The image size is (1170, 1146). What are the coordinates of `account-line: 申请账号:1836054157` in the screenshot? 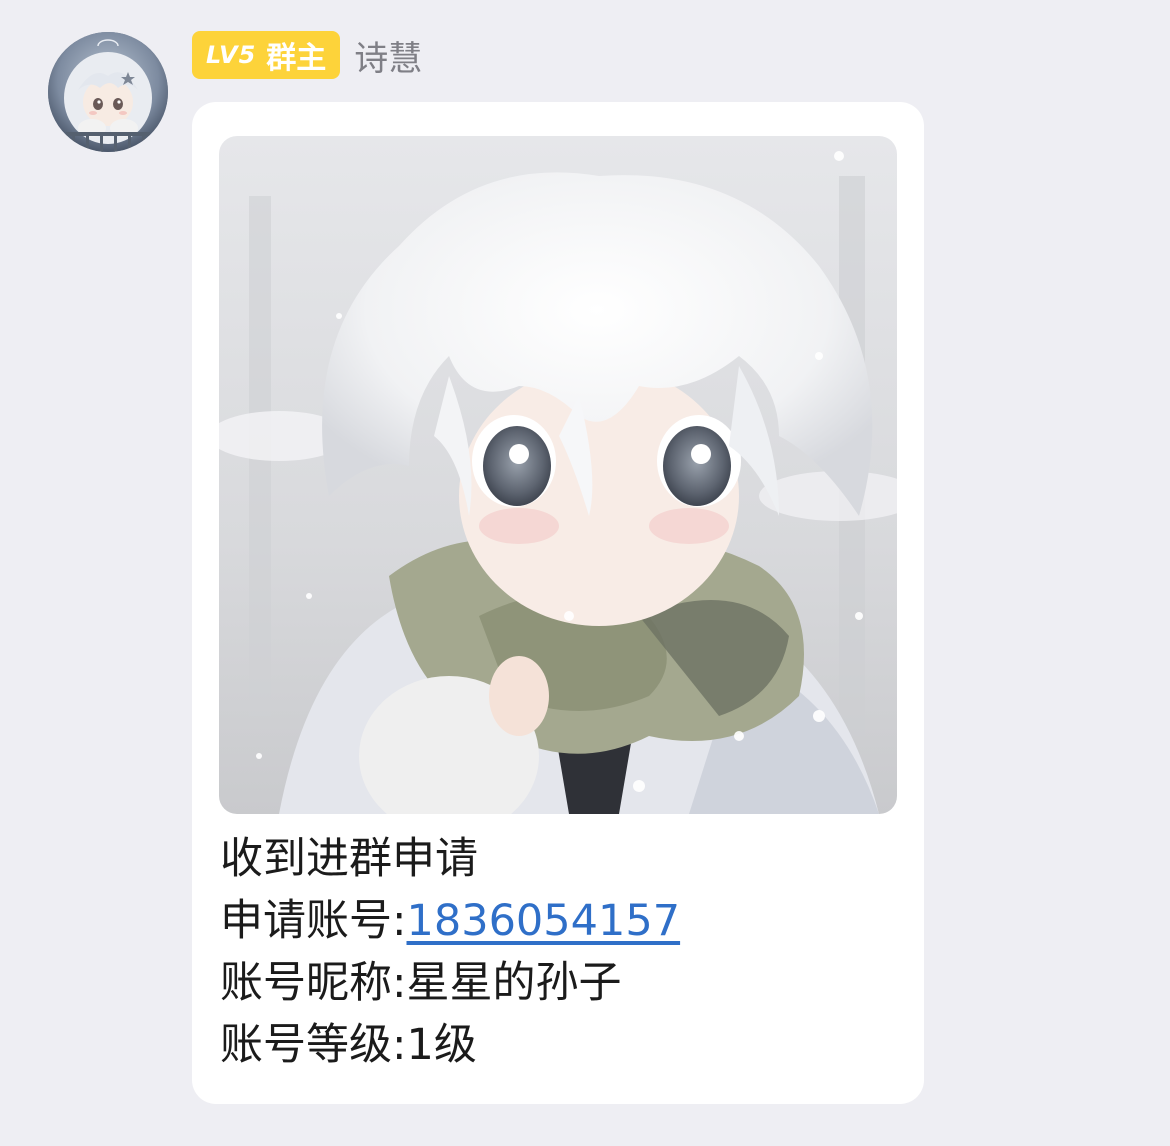 It's located at (565, 921).